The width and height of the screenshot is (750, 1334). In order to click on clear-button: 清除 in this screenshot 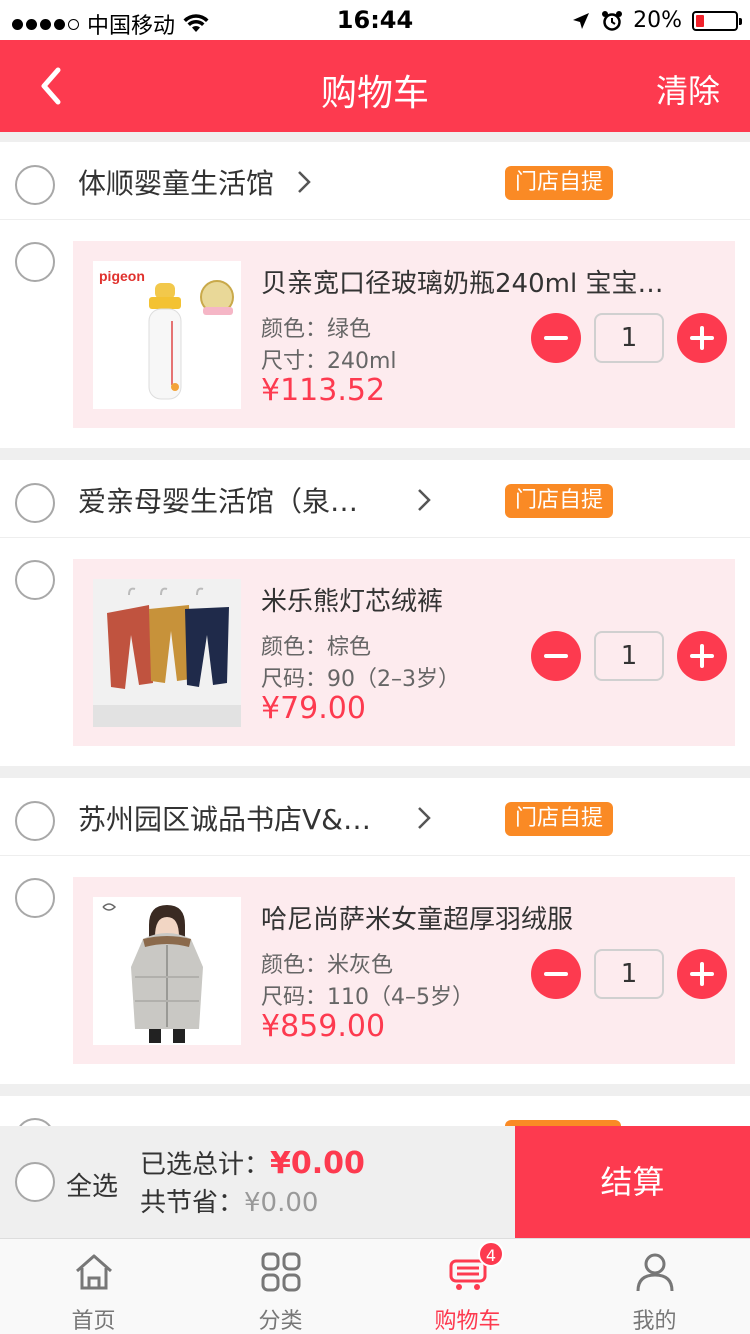, I will do `click(688, 89)`.